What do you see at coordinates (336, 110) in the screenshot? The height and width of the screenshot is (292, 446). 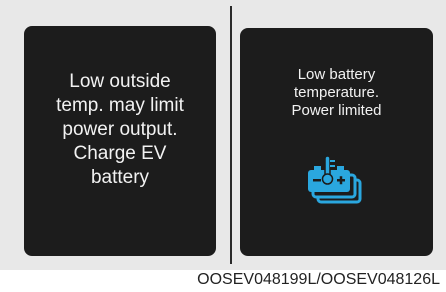 I see `message-line: Power limited` at bounding box center [336, 110].